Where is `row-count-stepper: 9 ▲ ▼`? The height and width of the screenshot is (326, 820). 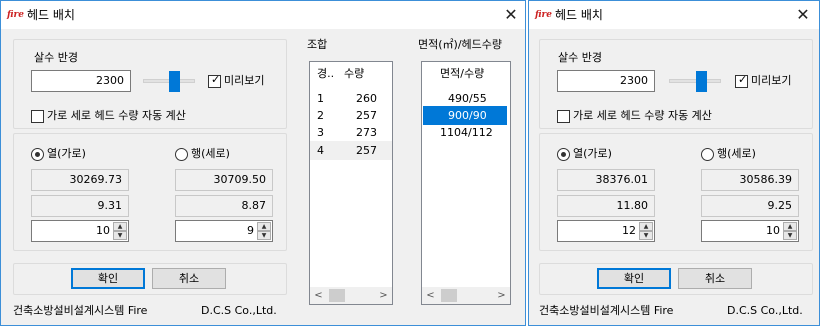
row-count-stepper: 9 ▲ ▼ is located at coordinates (224, 231).